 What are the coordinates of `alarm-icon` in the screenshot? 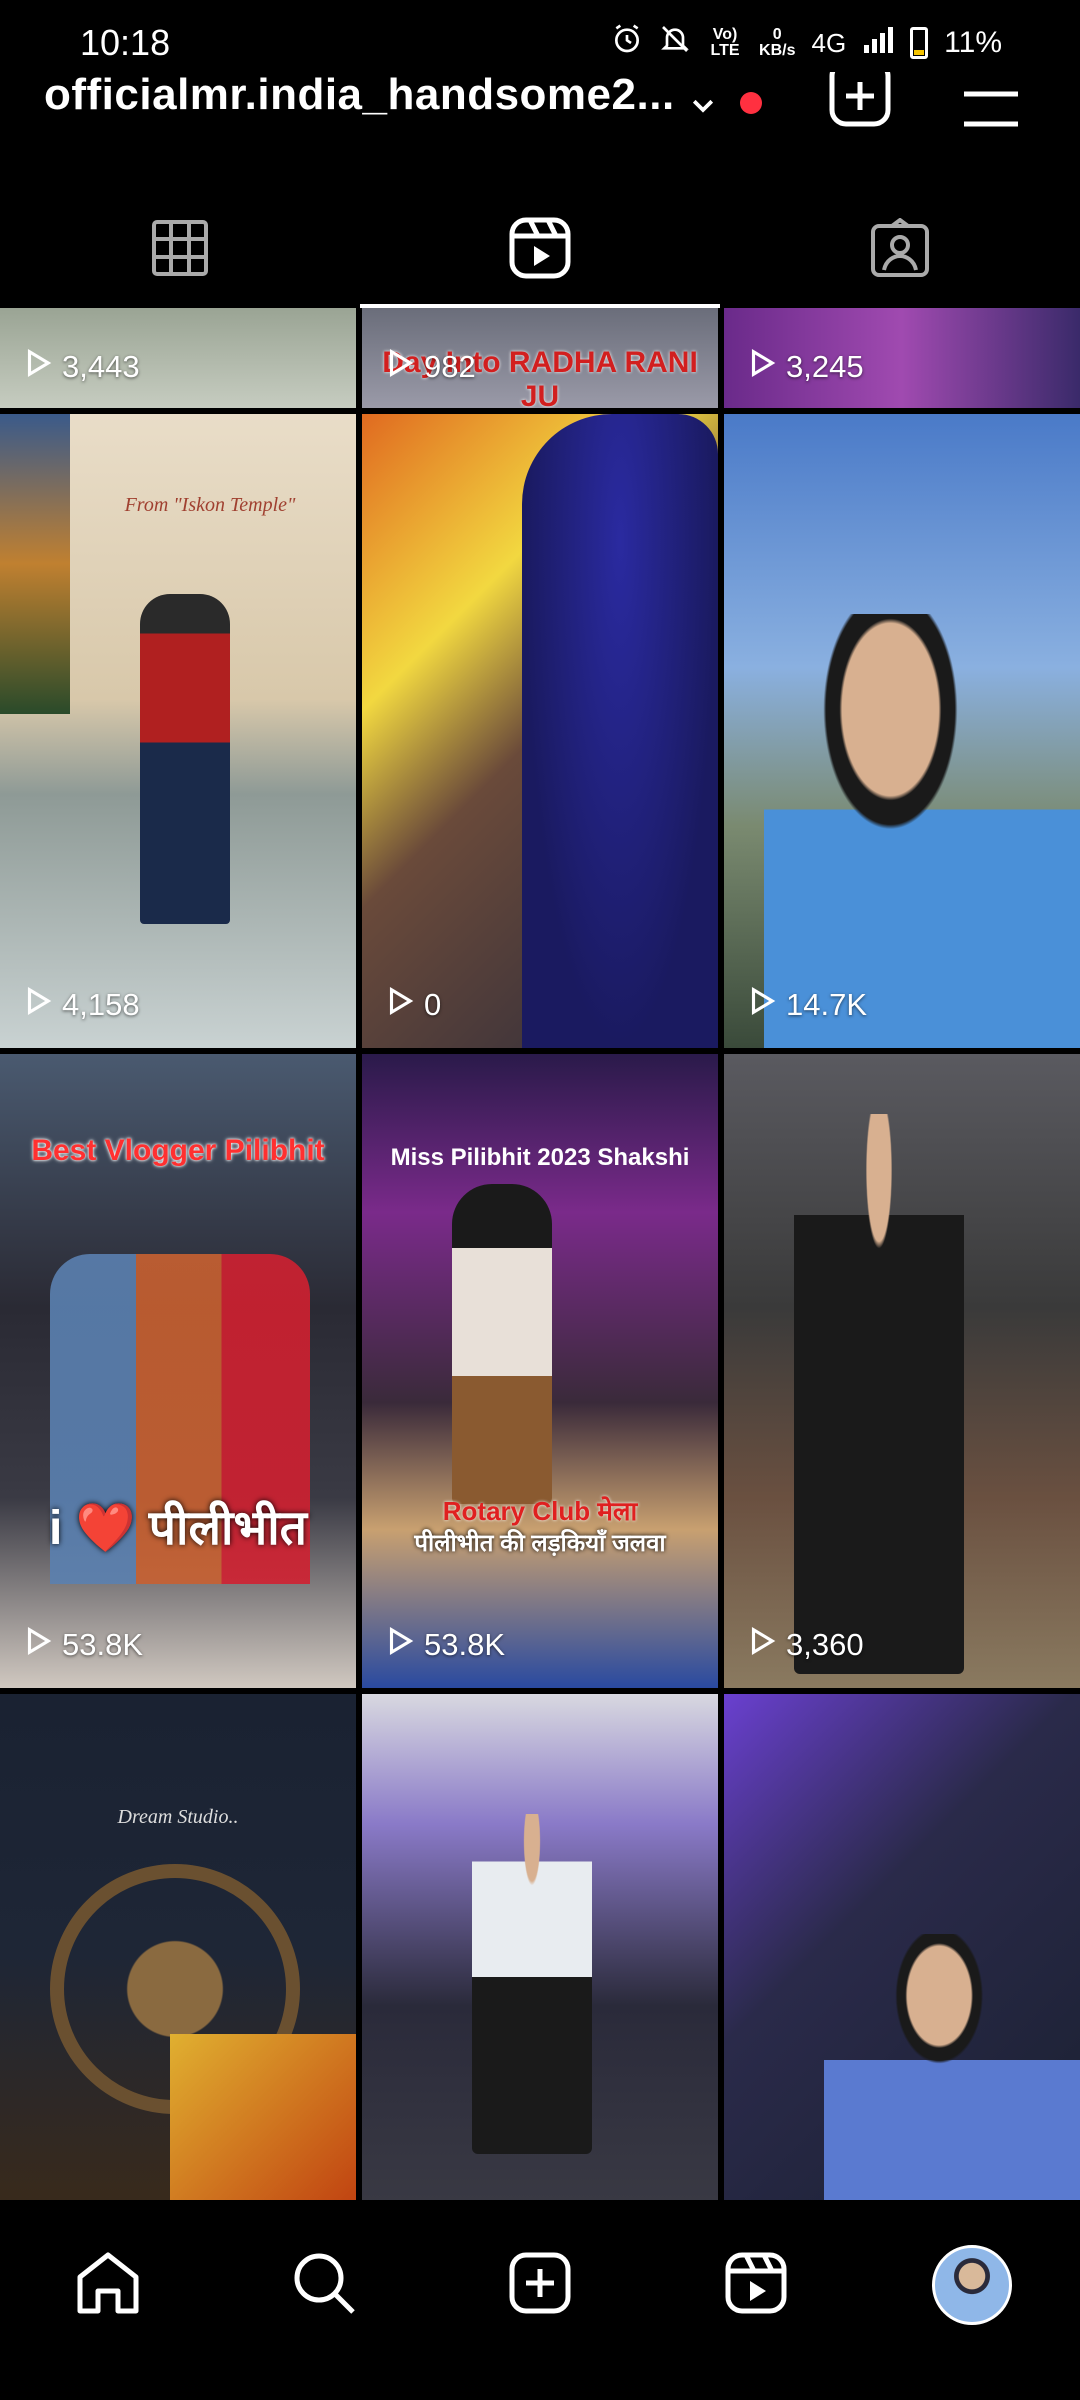 It's located at (627, 43).